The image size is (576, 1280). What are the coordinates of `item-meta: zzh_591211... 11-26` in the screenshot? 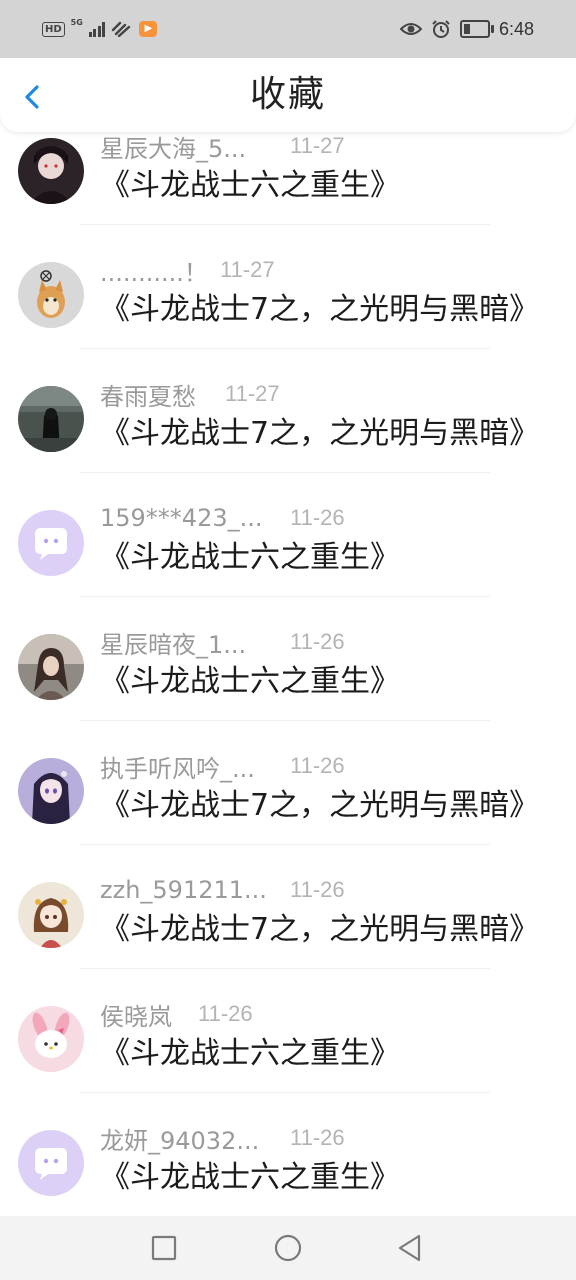 It's located at (222, 890).